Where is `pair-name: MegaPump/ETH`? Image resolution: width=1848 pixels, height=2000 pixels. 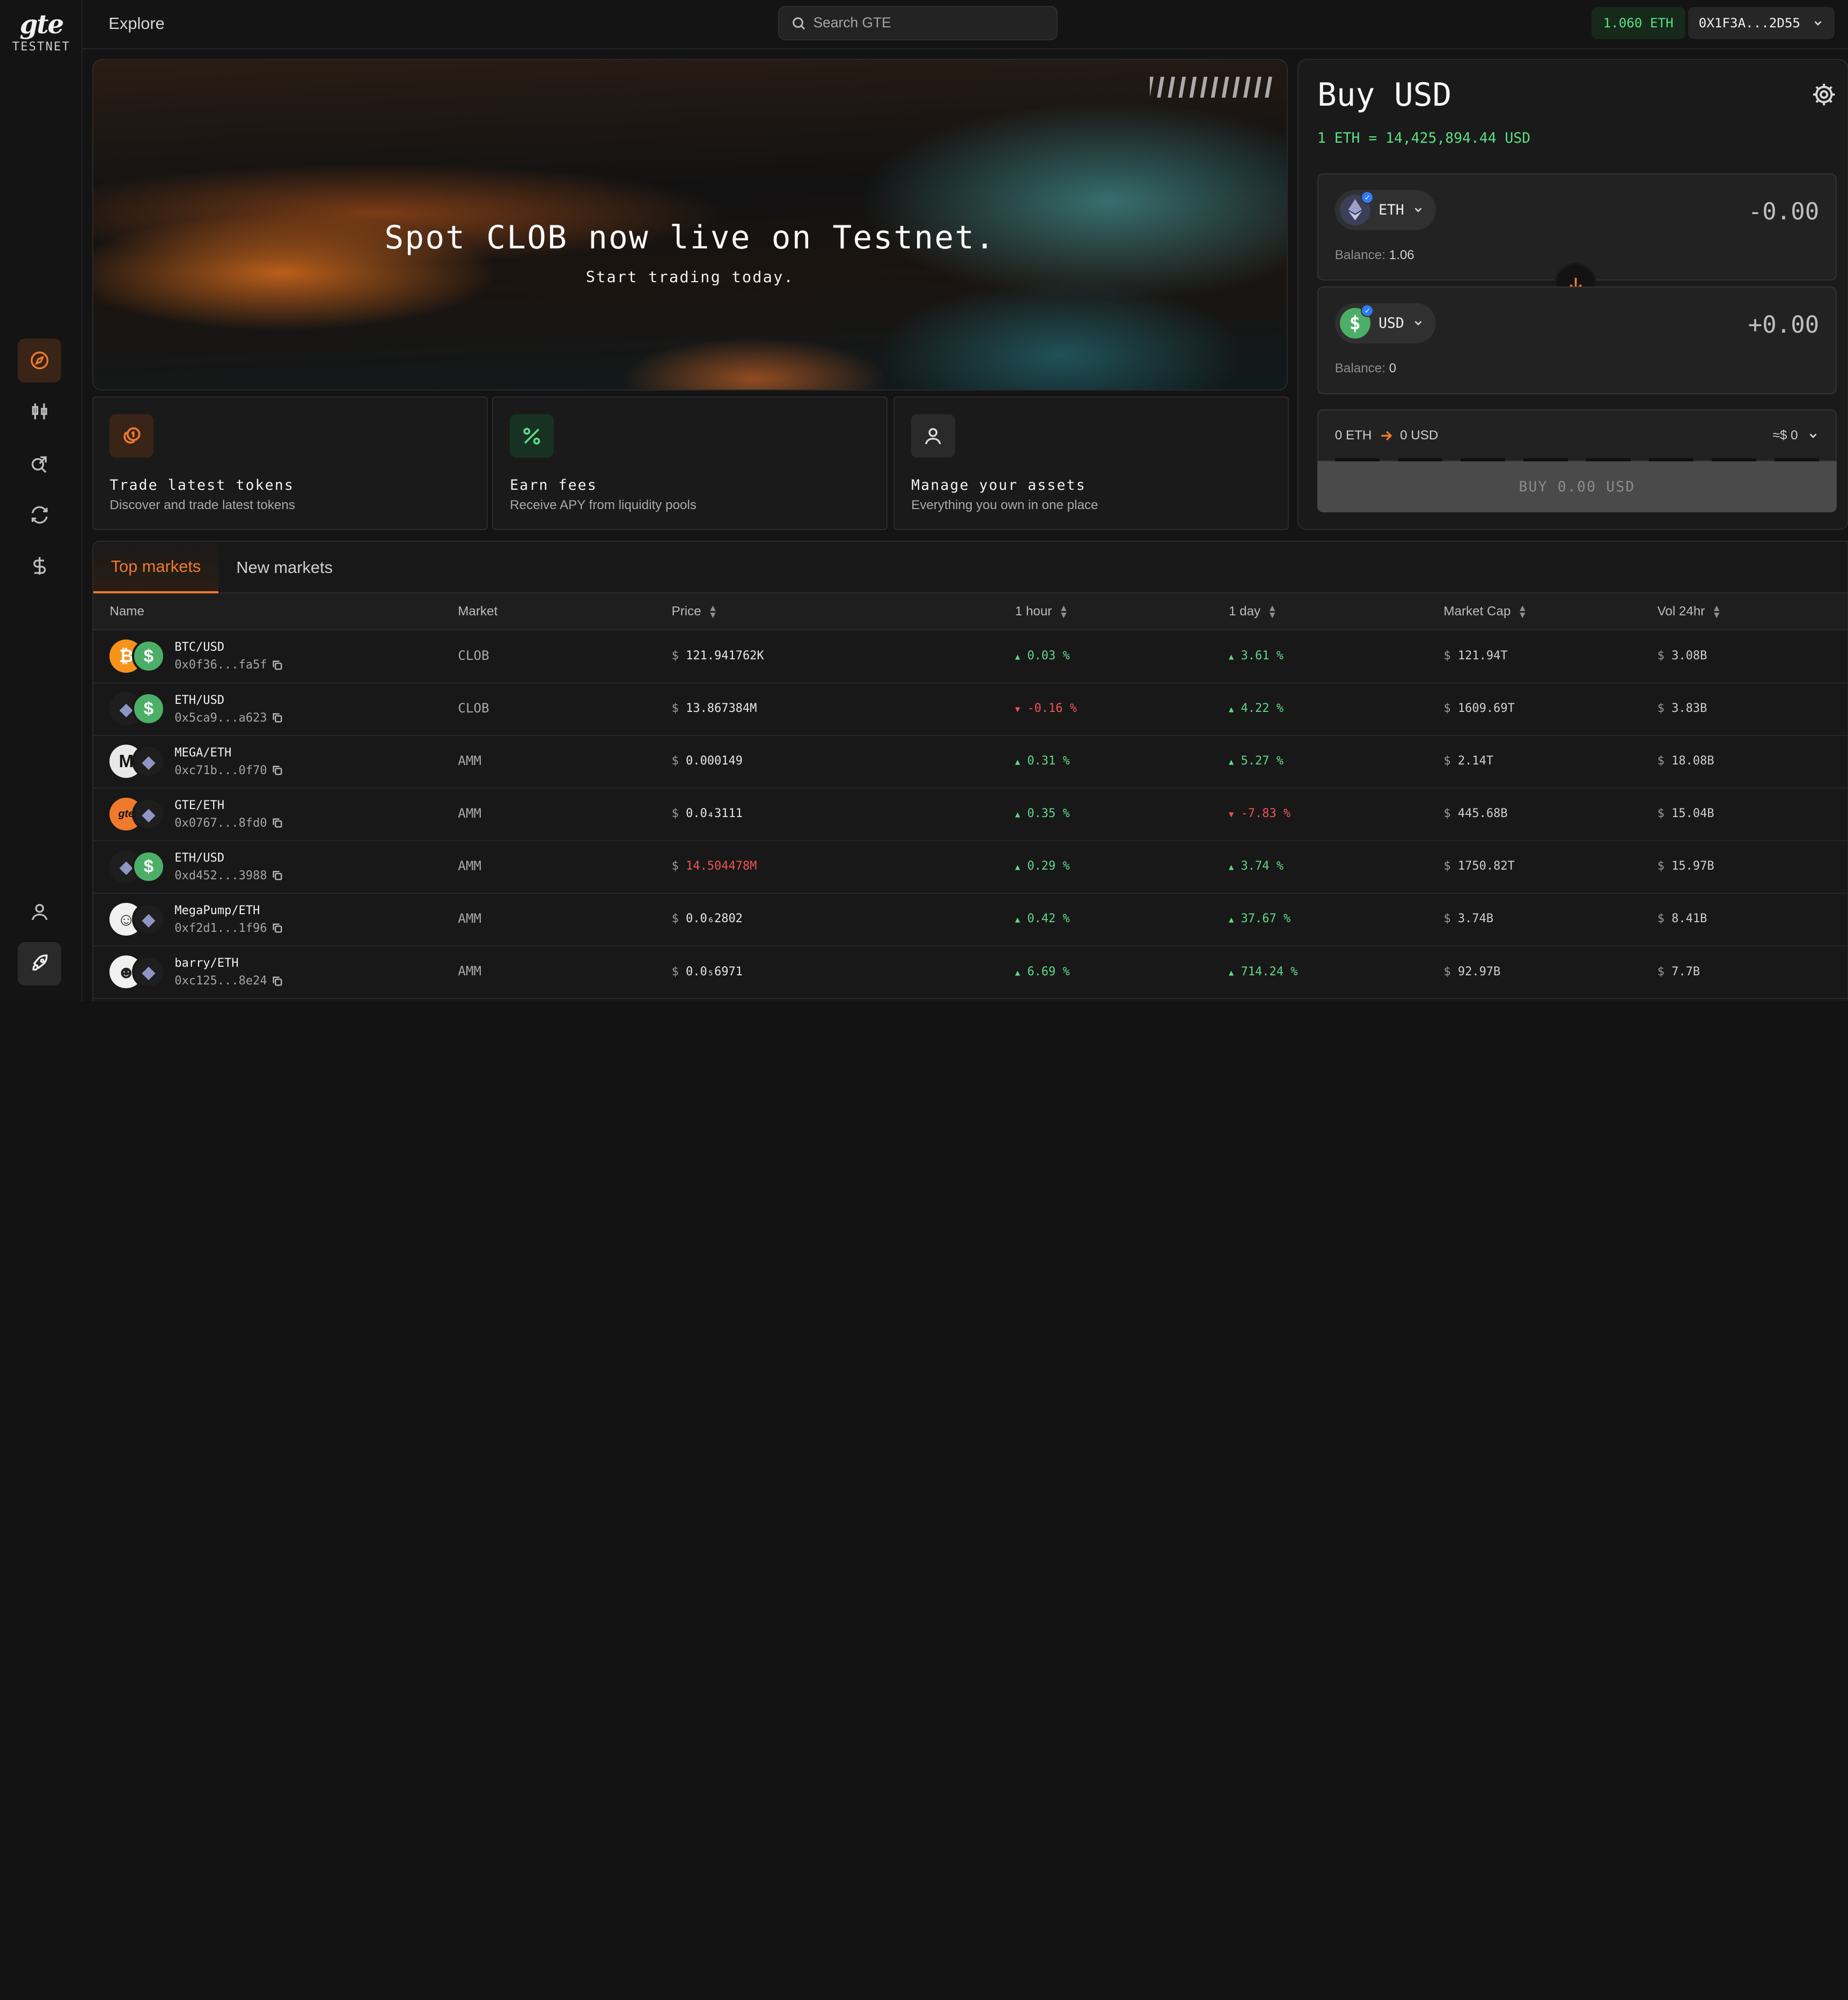 pair-name: MegaPump/ETH is located at coordinates (217, 910).